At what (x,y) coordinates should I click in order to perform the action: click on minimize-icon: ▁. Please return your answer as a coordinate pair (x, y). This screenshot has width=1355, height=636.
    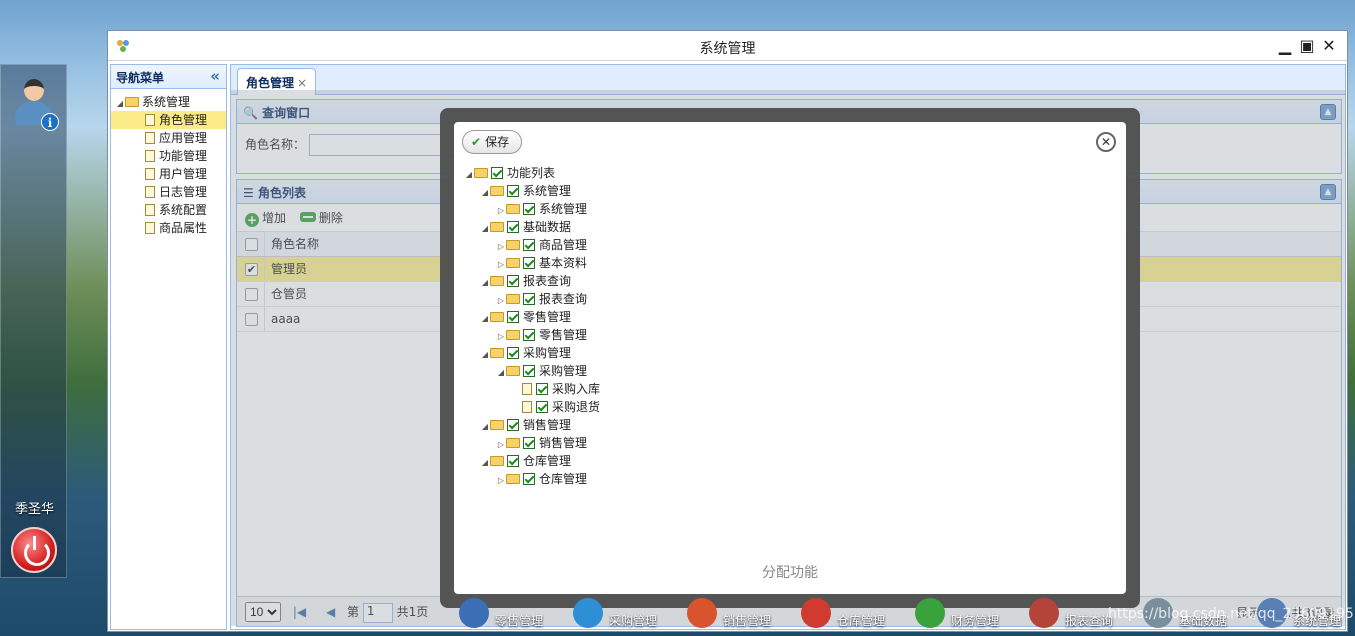
    Looking at the image, I should click on (1285, 45).